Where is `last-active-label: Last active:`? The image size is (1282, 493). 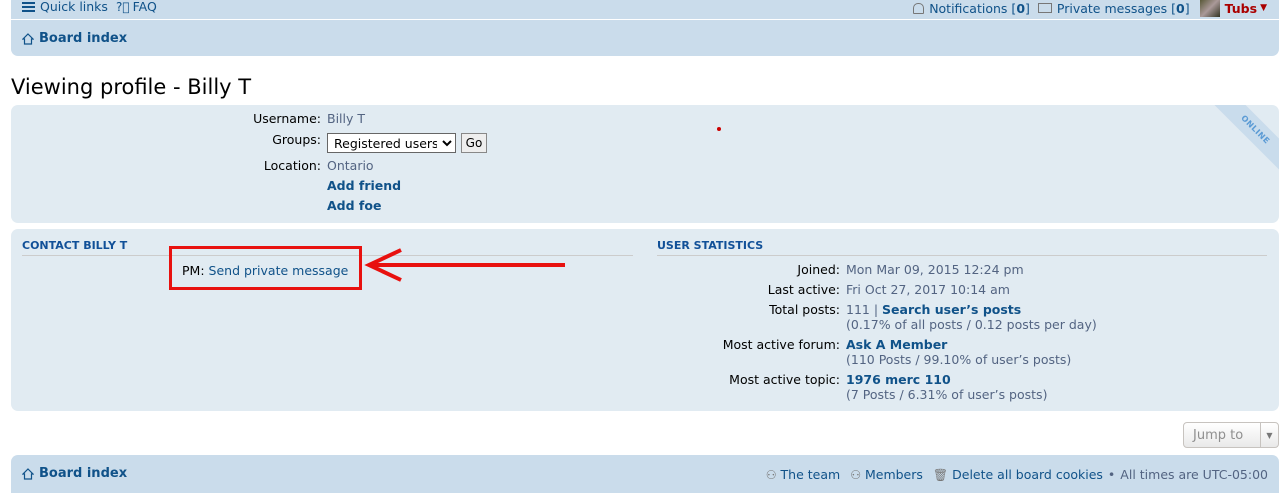 last-active-label: Last active: is located at coordinates (803, 289).